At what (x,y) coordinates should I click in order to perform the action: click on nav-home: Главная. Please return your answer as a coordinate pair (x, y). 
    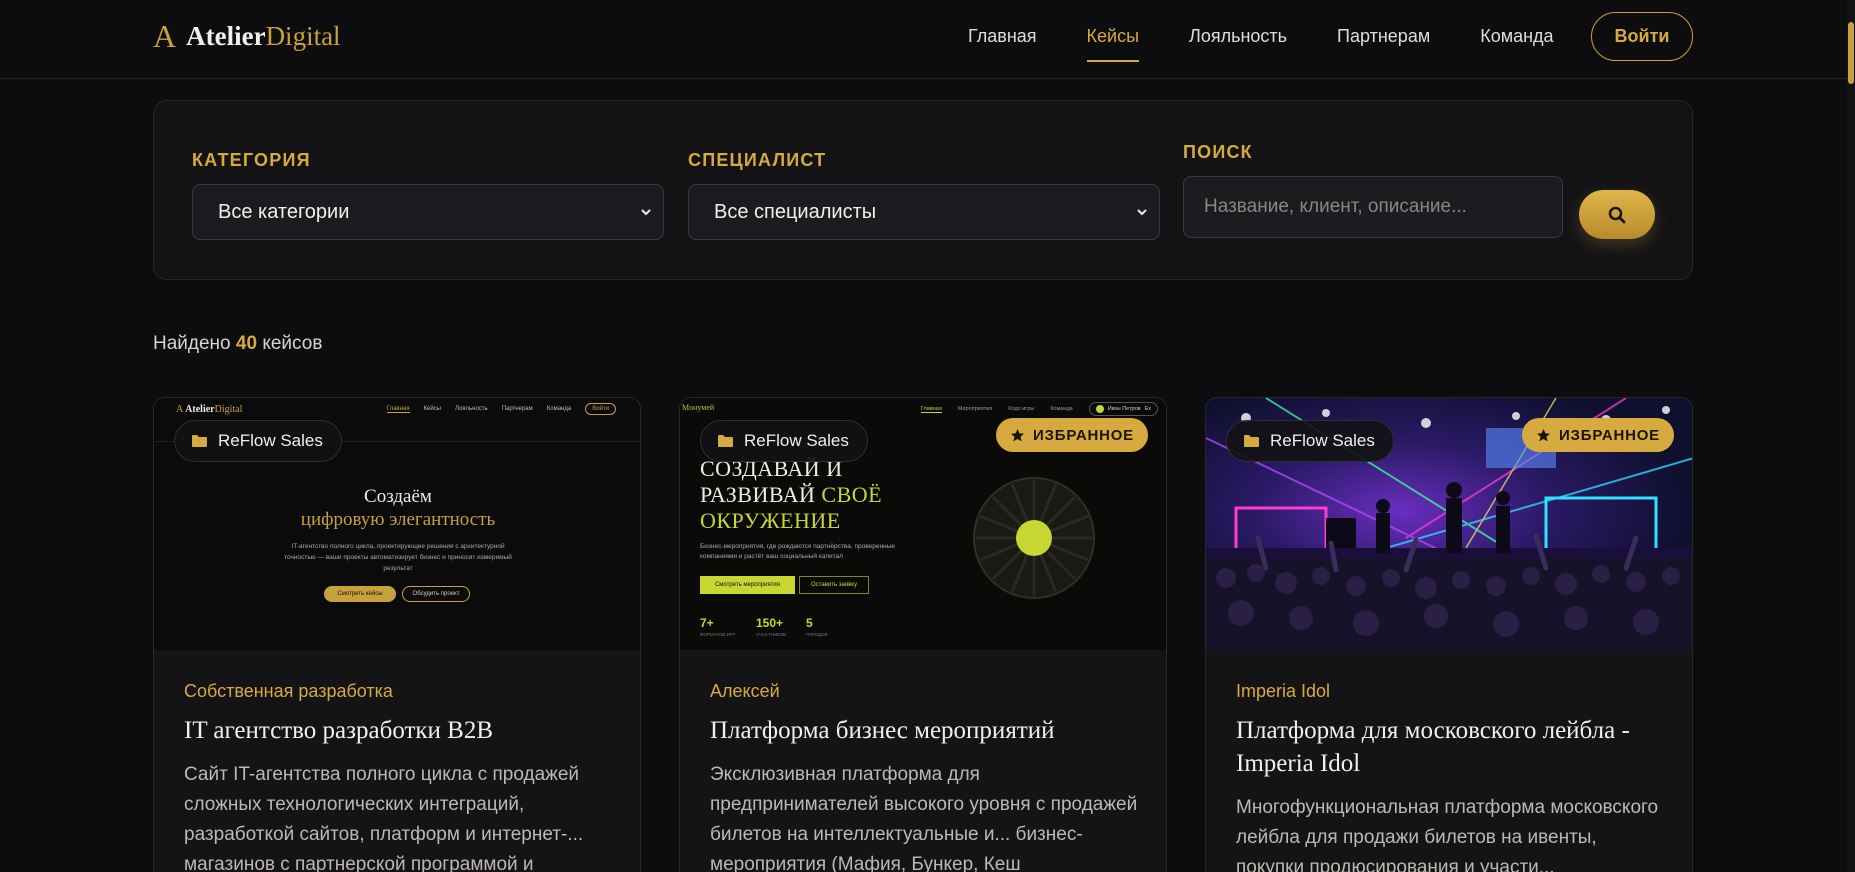
    Looking at the image, I should click on (1002, 39).